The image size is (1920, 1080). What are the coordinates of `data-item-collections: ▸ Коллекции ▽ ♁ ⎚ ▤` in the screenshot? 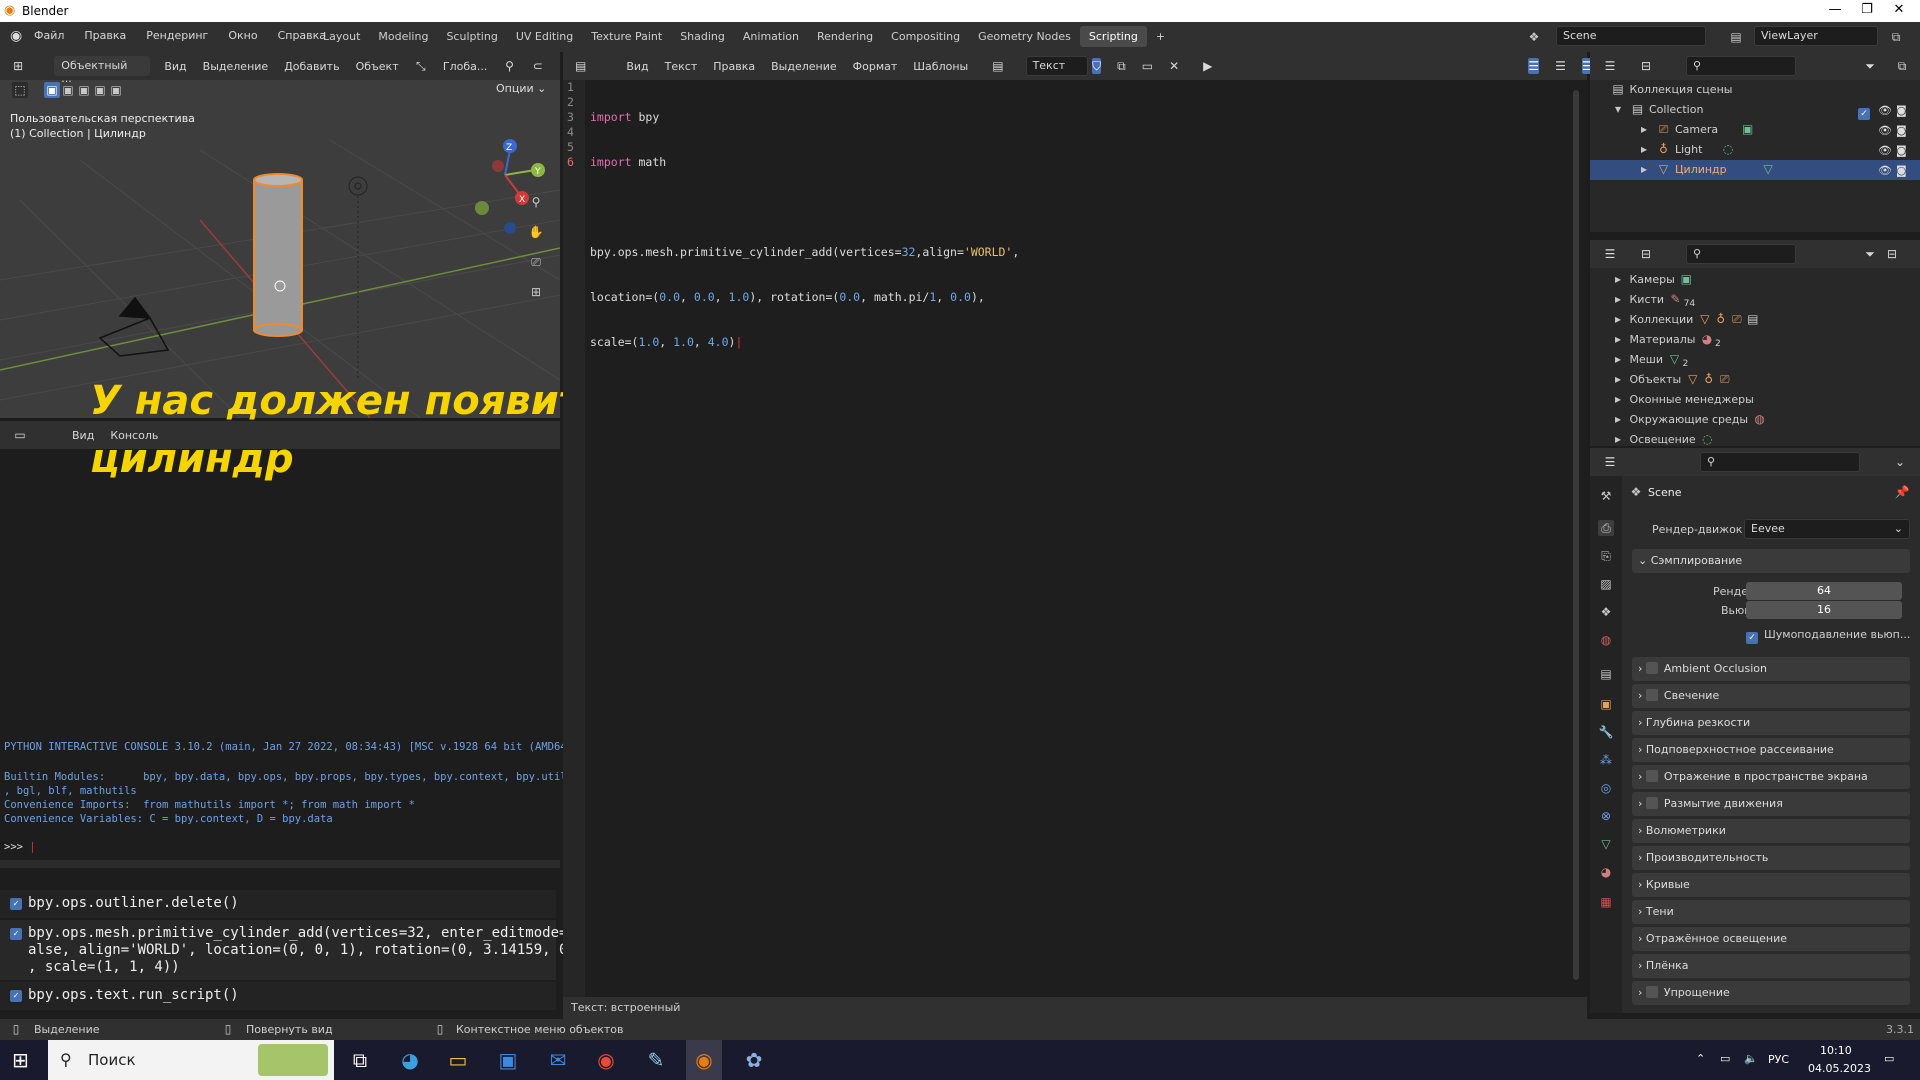 It's located at (1685, 320).